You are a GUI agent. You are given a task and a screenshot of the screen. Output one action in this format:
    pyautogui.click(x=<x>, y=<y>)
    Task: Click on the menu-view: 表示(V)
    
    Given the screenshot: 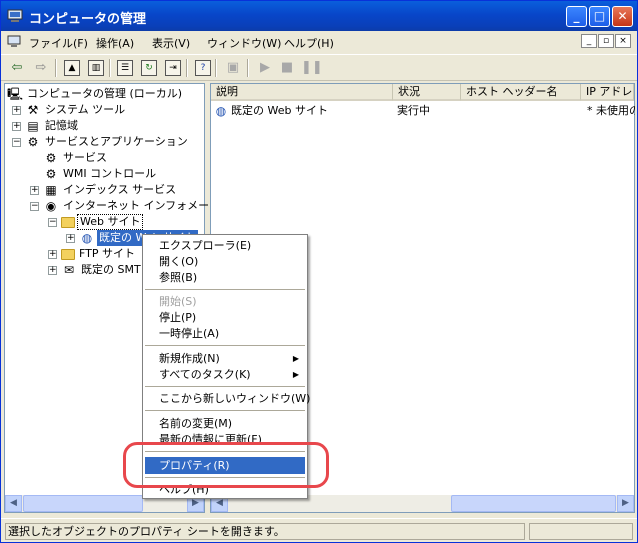 What is the action you would take?
    pyautogui.click(x=171, y=43)
    